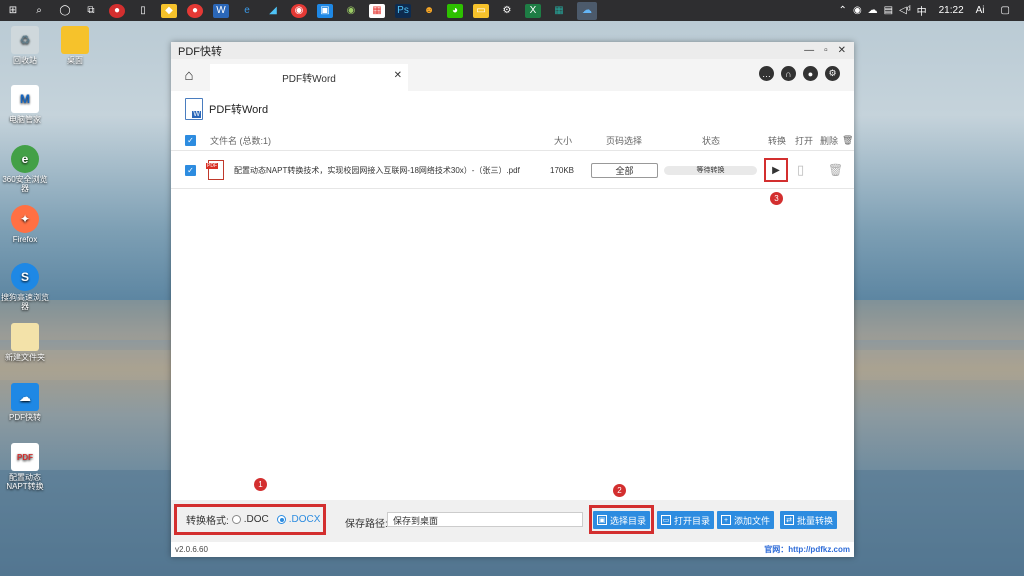  What do you see at coordinates (429, 11) in the screenshot?
I see `game-icon: ☻` at bounding box center [429, 11].